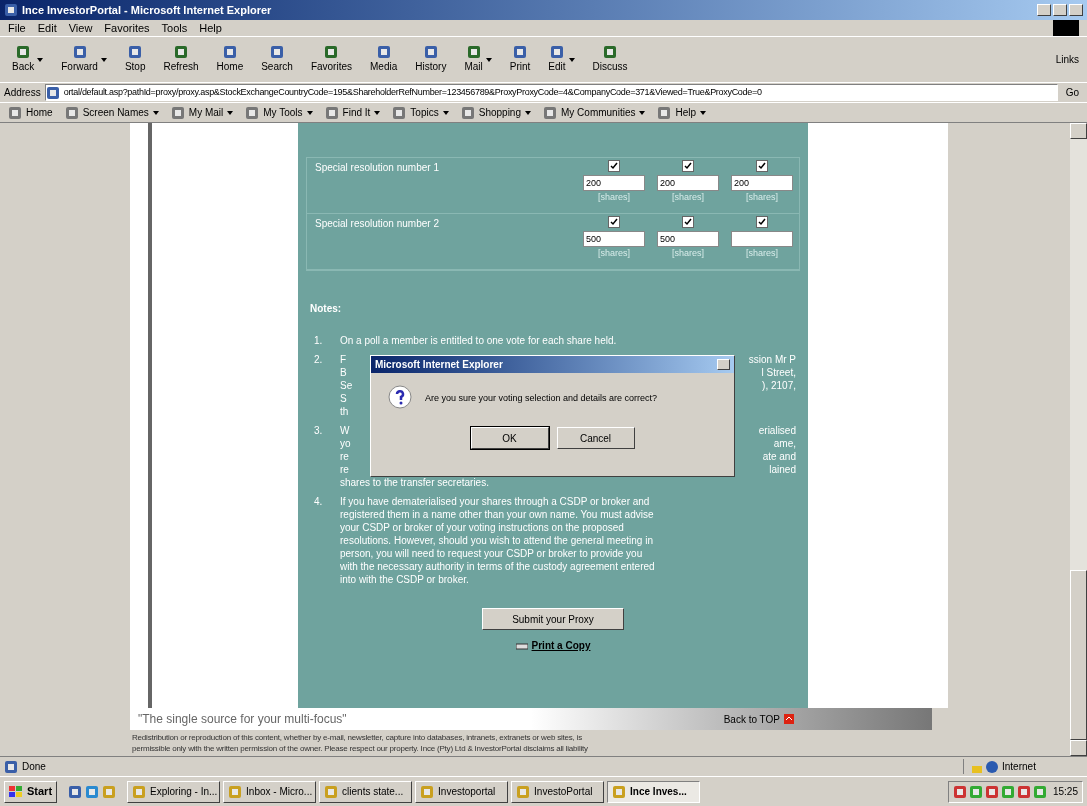  I want to click on menu-item: Favorites, so click(127, 28).